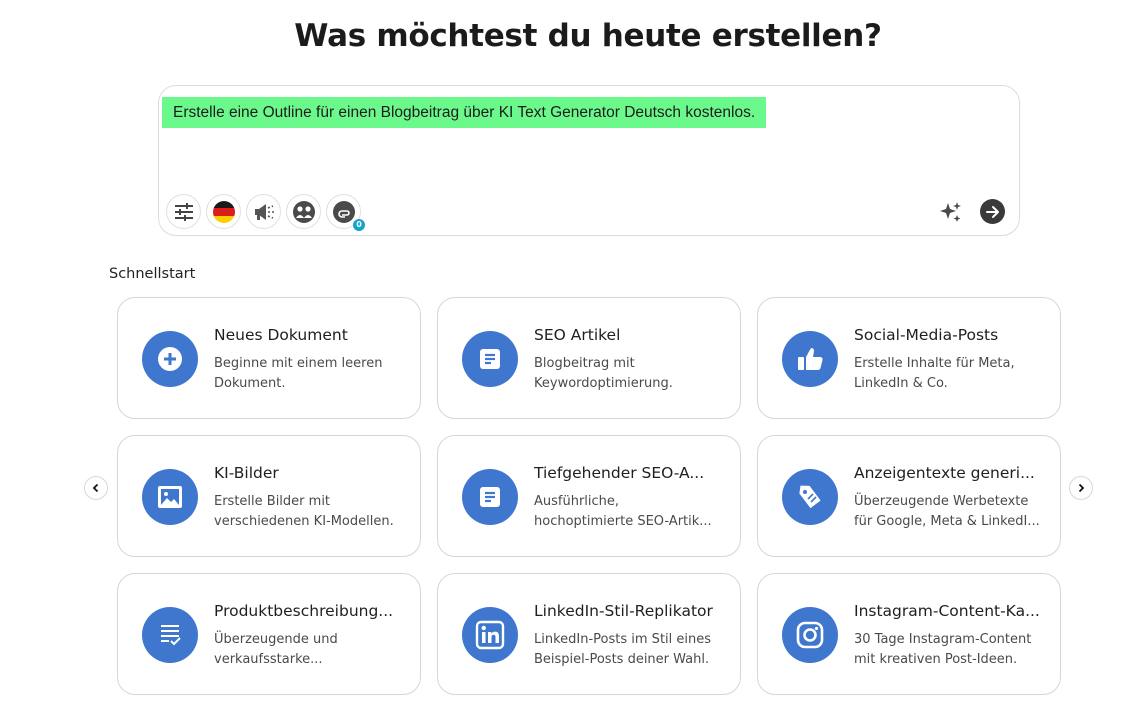 The width and height of the screenshot is (1122, 701). I want to click on megaphone-icon, so click(264, 211).